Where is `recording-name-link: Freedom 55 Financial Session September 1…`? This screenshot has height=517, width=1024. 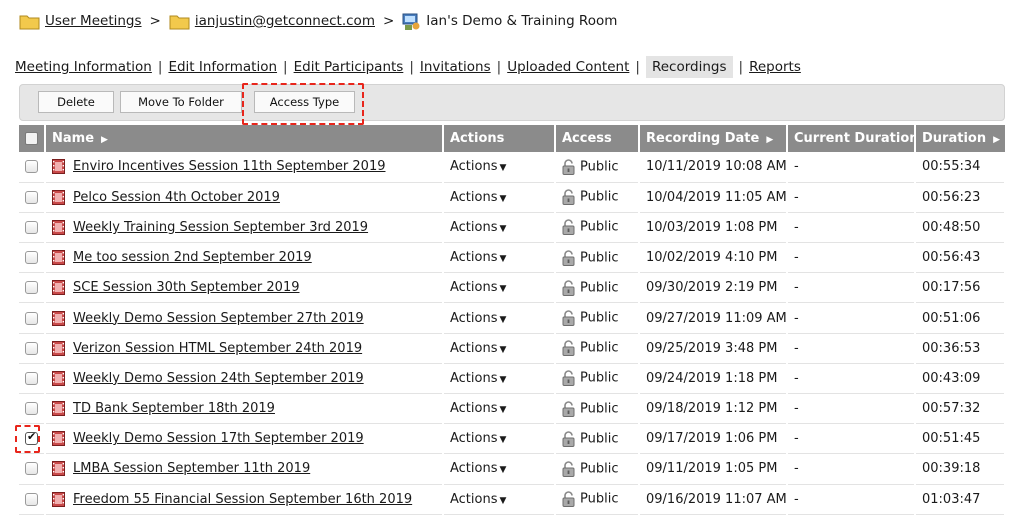 recording-name-link: Freedom 55 Financial Session September 1… is located at coordinates (242, 499).